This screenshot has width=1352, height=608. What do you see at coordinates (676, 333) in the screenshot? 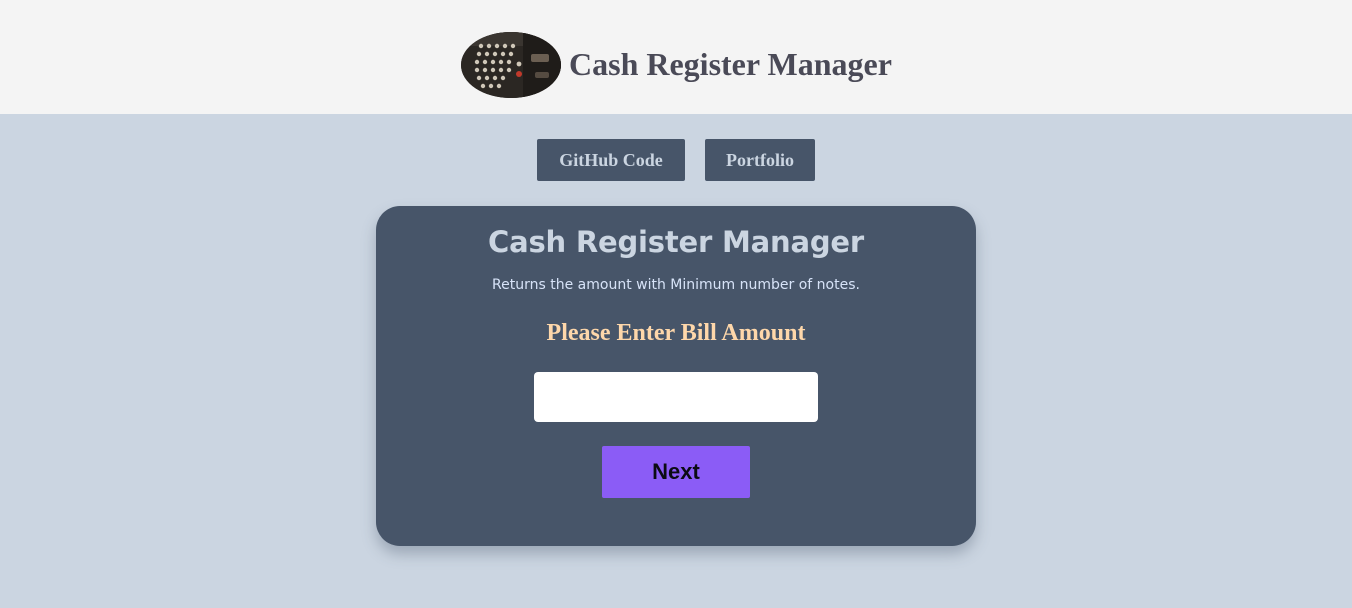
I see `bill-amount-label: Please Enter Bill Amount` at bounding box center [676, 333].